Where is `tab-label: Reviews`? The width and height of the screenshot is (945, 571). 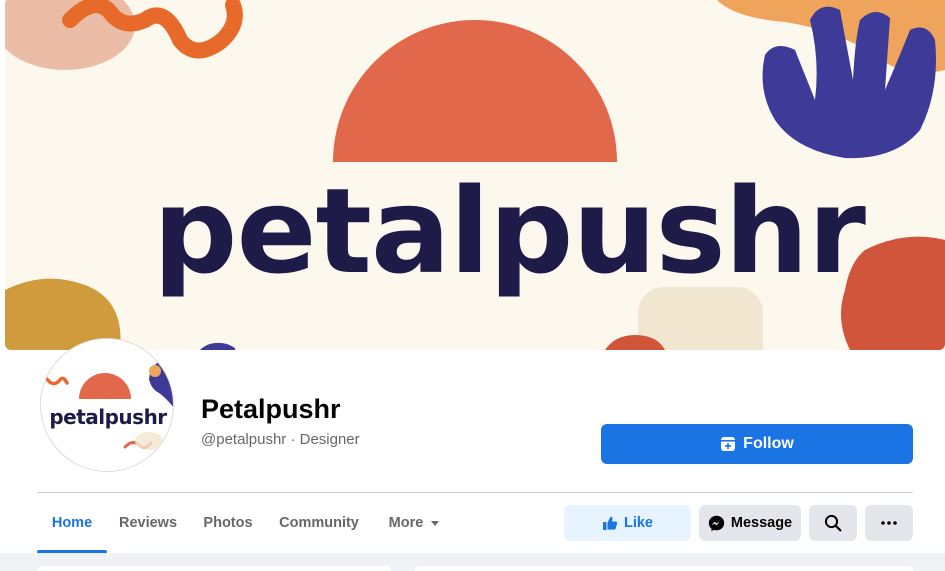
tab-label: Reviews is located at coordinates (148, 523).